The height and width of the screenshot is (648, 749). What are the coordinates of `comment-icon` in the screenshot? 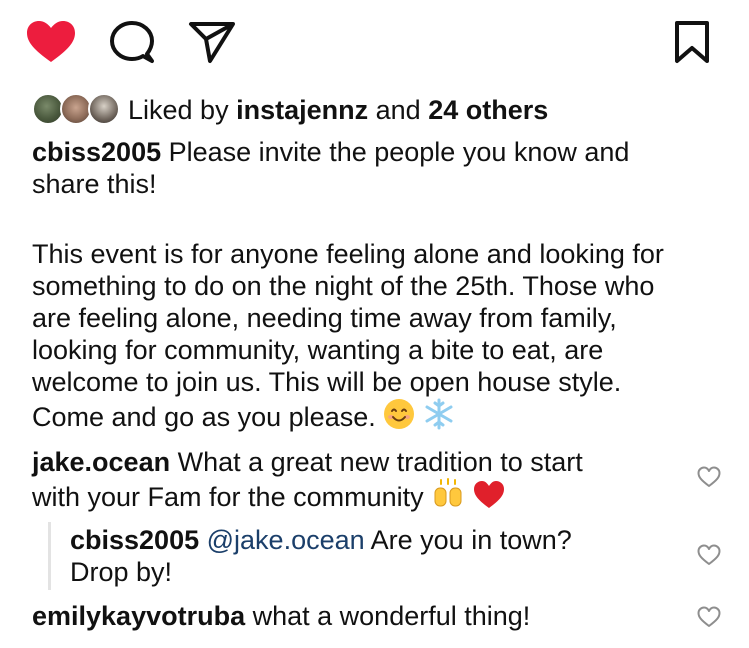 It's located at (132, 42).